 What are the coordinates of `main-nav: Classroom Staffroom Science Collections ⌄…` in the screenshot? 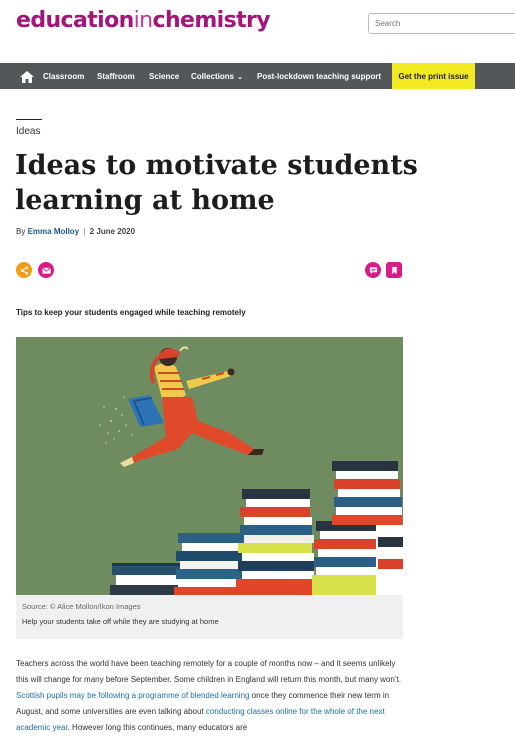 It's located at (257, 76).